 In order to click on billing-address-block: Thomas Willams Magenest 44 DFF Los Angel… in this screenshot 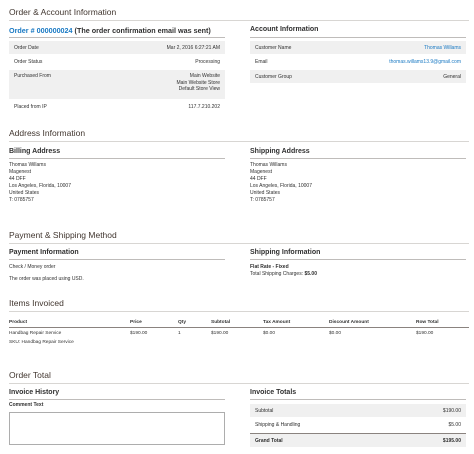, I will do `click(40, 183)`.